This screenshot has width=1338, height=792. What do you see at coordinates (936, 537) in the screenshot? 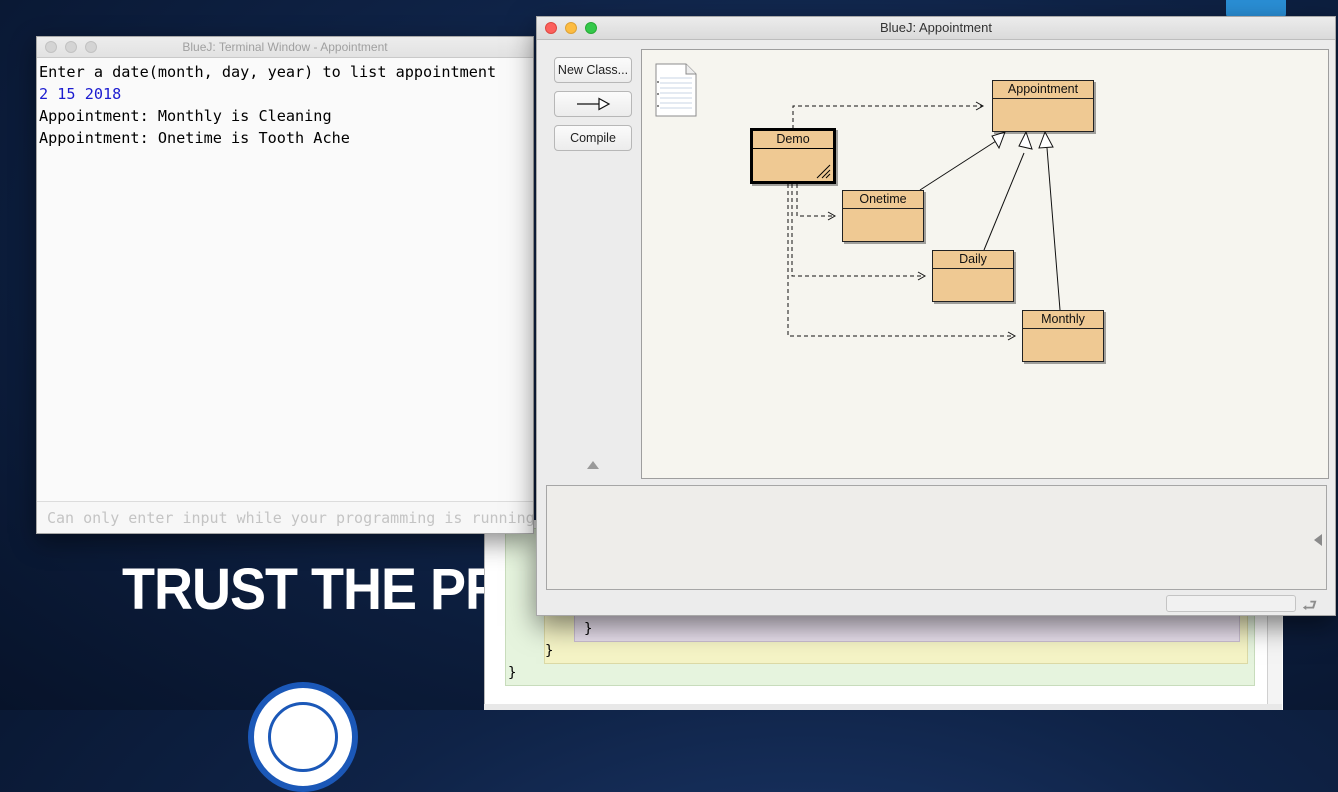
I see `message-area` at bounding box center [936, 537].